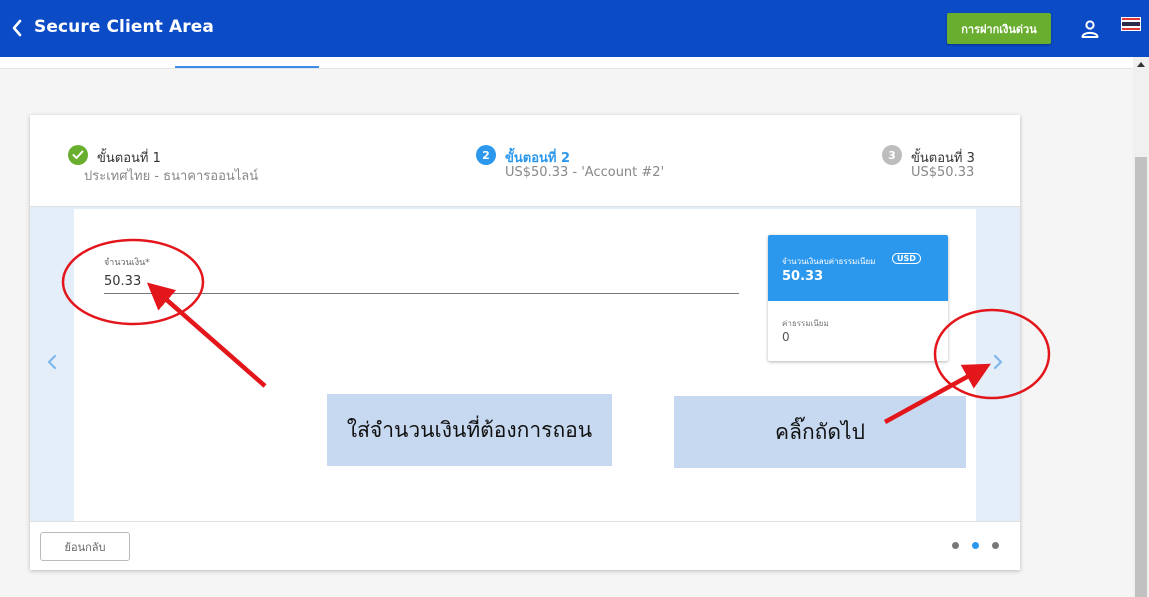 The height and width of the screenshot is (597, 1149). I want to click on step-2-number: 2, so click(486, 155).